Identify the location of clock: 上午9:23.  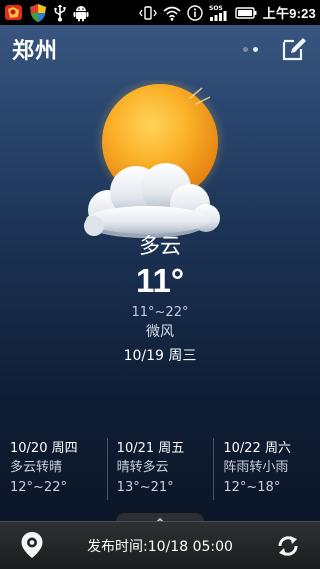
(289, 13).